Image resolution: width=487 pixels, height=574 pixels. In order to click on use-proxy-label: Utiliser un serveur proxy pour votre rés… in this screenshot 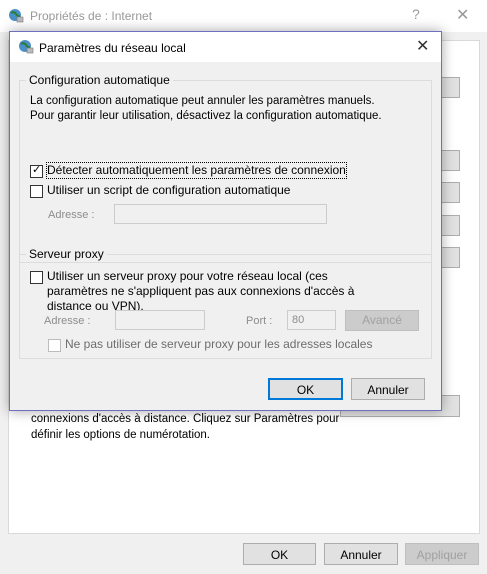, I will do `click(203, 291)`.